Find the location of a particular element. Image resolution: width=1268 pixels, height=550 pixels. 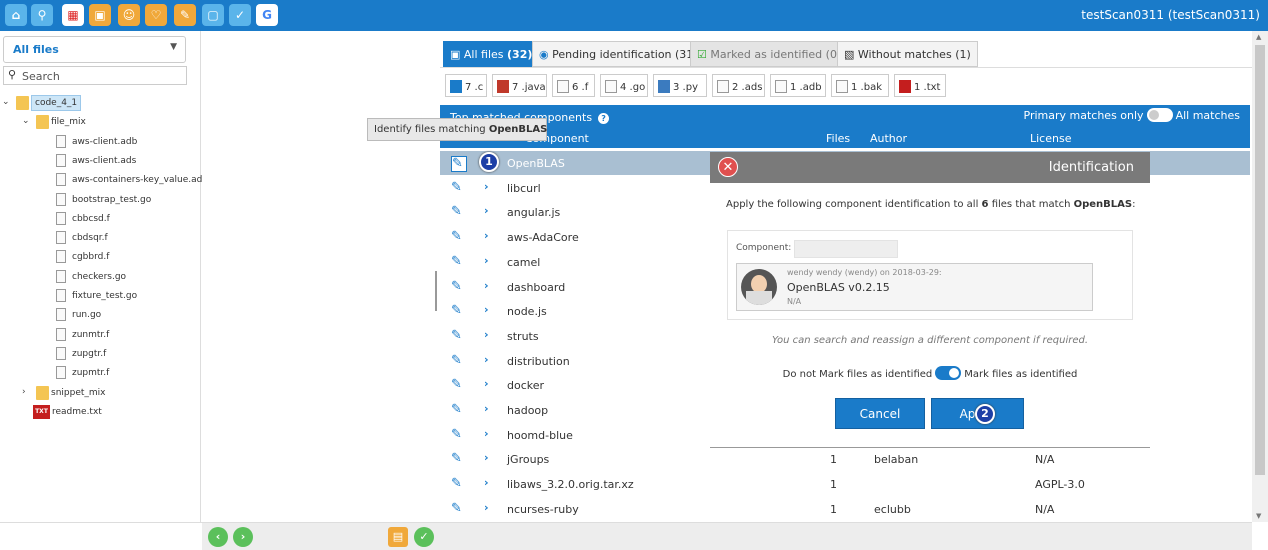

extension-filter: 1 .adb is located at coordinates (798, 85).